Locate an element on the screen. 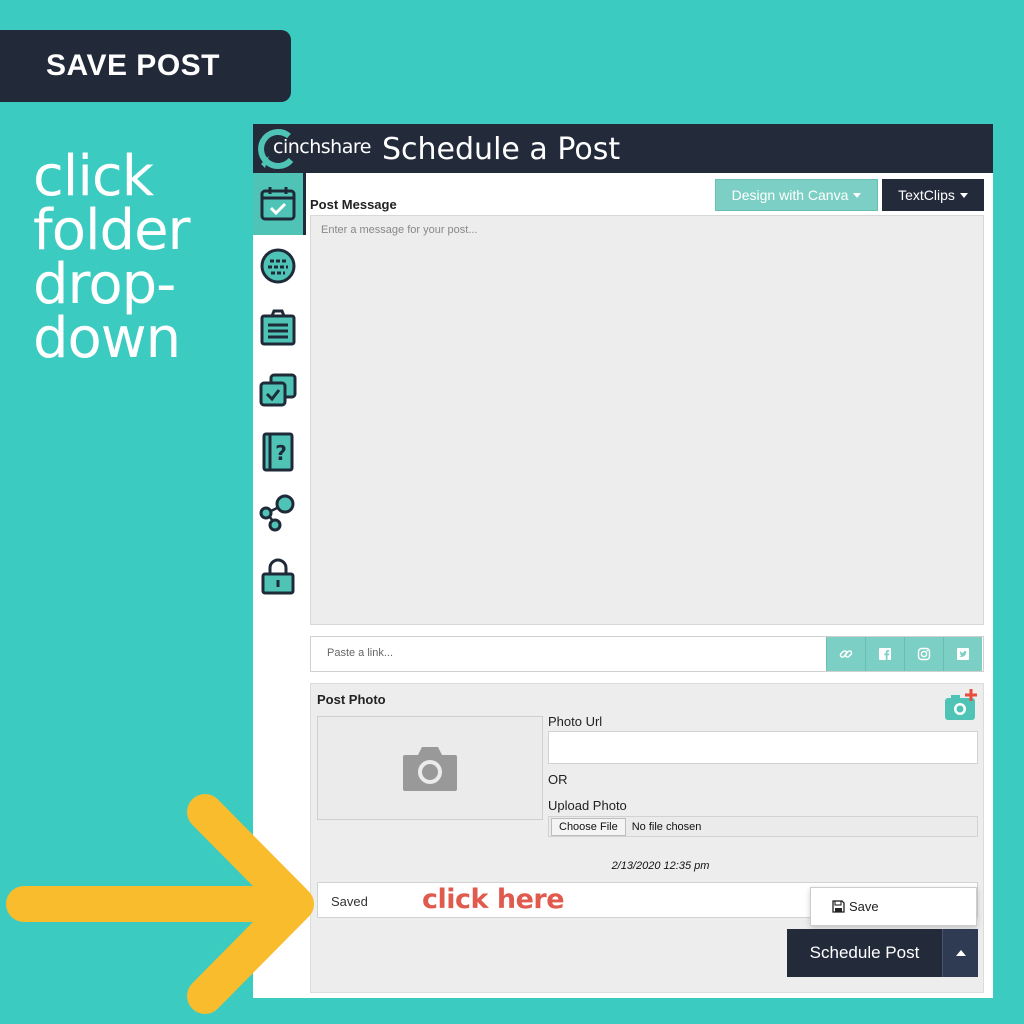 Image resolution: width=1024 pixels, height=1024 pixels. post-photo-label: Post Photo is located at coordinates (351, 699).